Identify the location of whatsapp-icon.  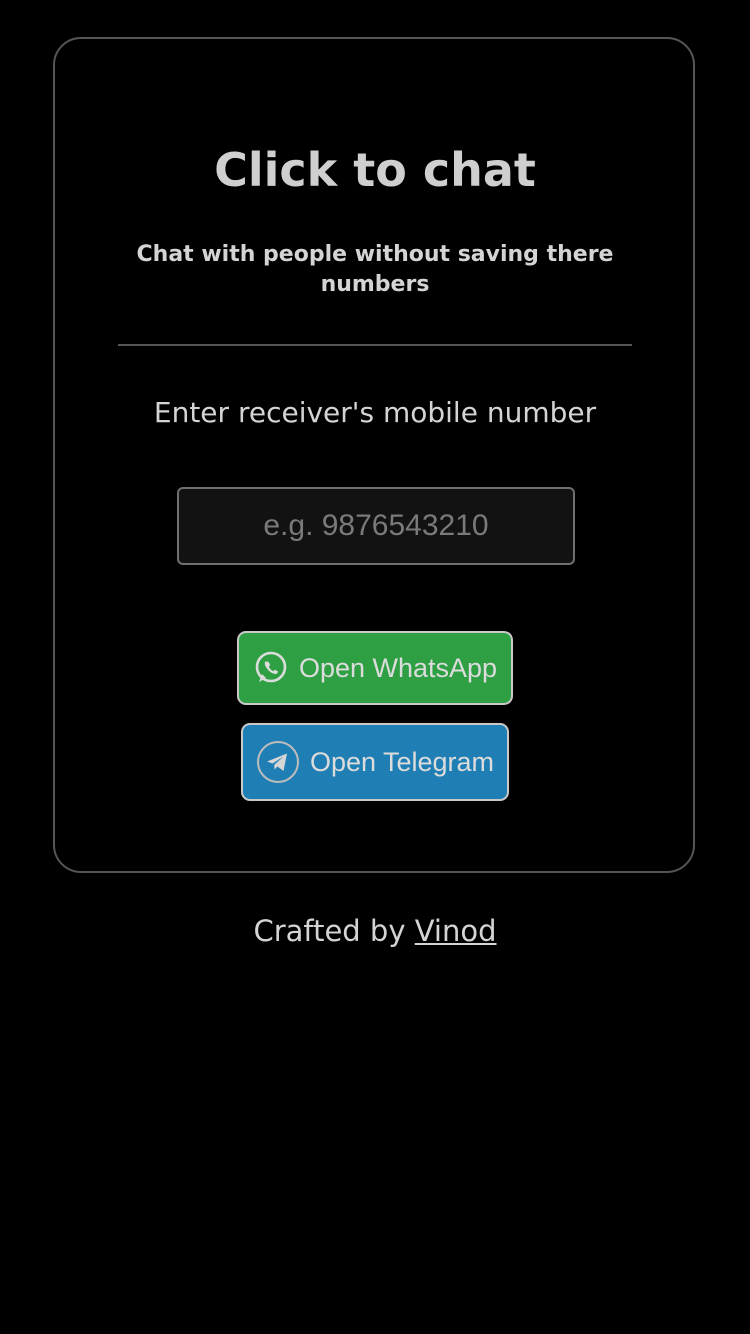
(271, 668).